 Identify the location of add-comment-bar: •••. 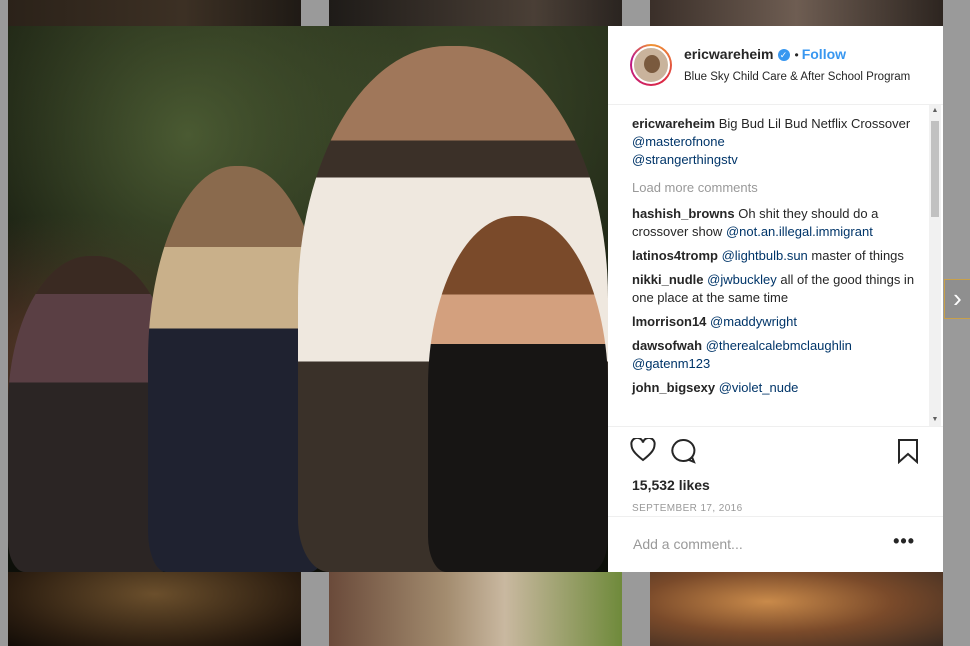
(775, 544).